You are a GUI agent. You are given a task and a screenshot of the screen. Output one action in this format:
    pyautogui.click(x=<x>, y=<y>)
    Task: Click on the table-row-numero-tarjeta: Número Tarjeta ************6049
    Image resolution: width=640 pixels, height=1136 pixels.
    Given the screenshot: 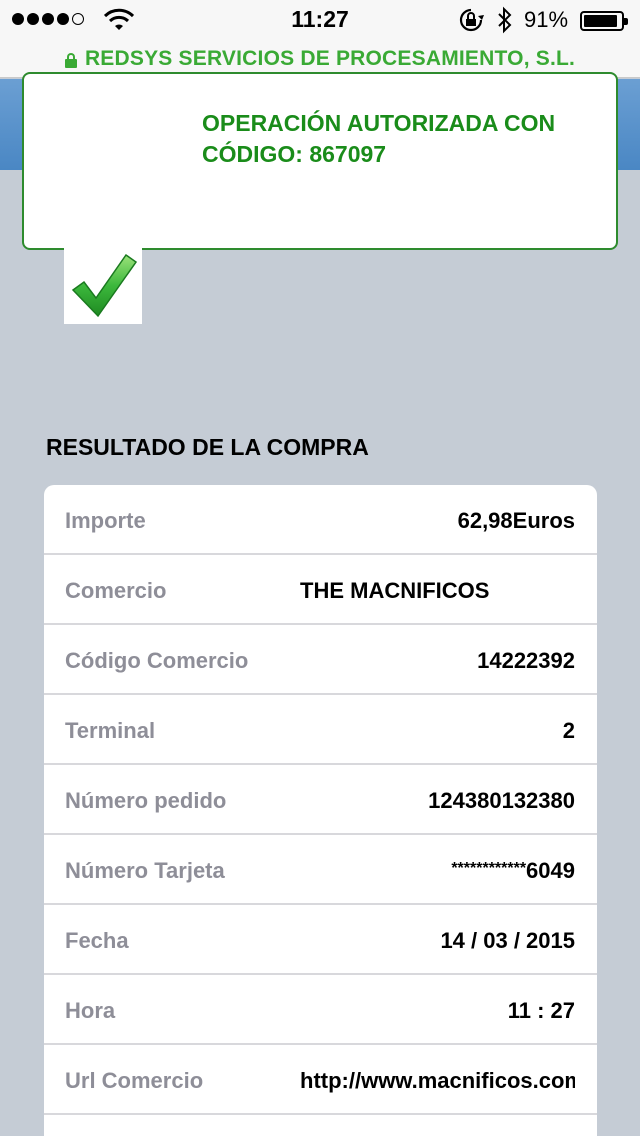 What is the action you would take?
    pyautogui.click(x=320, y=870)
    